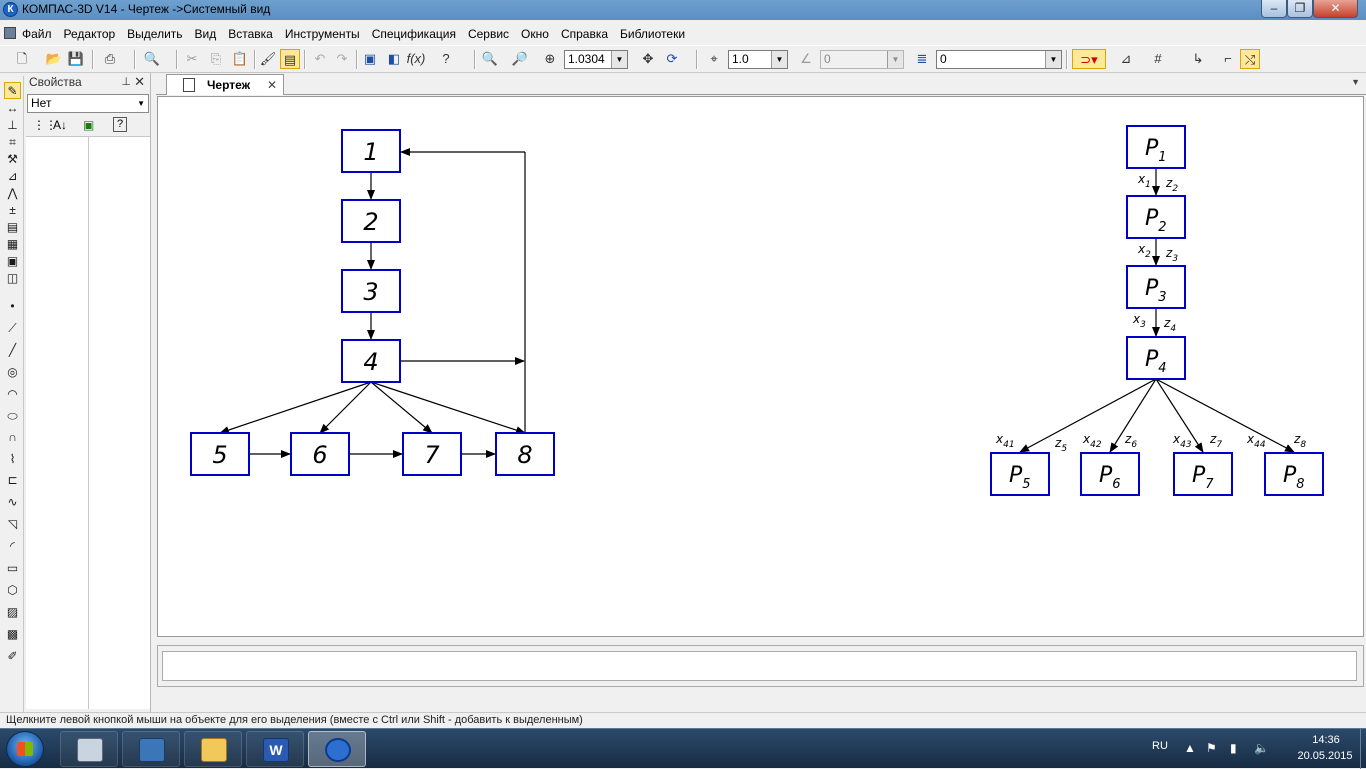  I want to click on open-folder-icon: 📂, so click(54, 59).